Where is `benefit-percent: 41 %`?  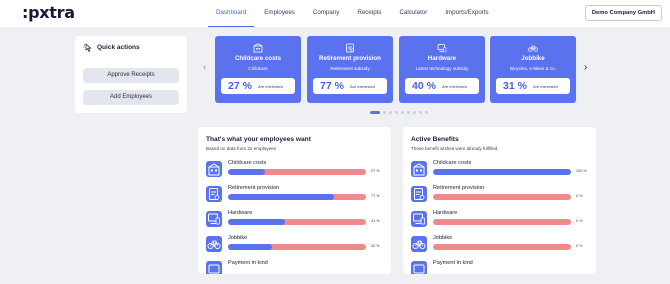
benefit-percent: 41 % is located at coordinates (375, 220).